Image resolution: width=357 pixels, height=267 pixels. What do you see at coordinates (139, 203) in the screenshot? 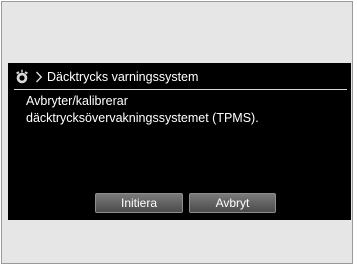
I see `start-button: Initiera` at bounding box center [139, 203].